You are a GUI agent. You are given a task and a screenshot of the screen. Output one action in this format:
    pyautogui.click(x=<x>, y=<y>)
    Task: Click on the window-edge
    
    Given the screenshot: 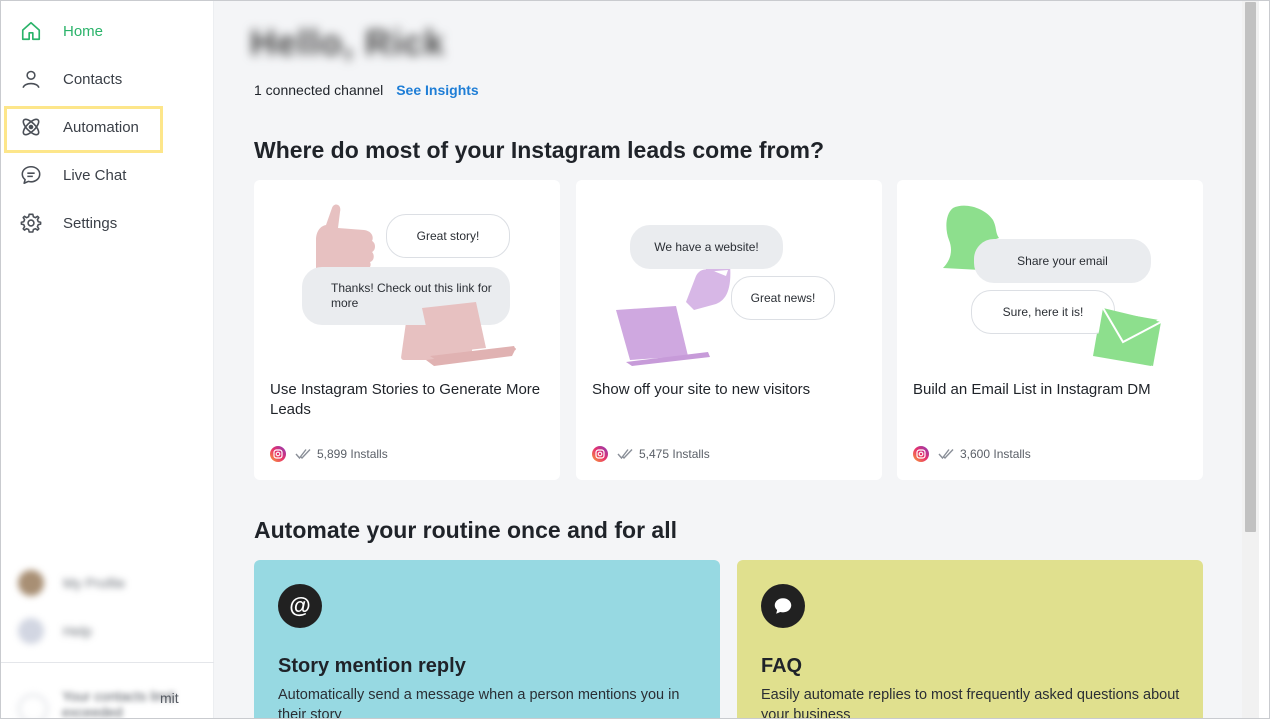 What is the action you would take?
    pyautogui.click(x=1264, y=359)
    